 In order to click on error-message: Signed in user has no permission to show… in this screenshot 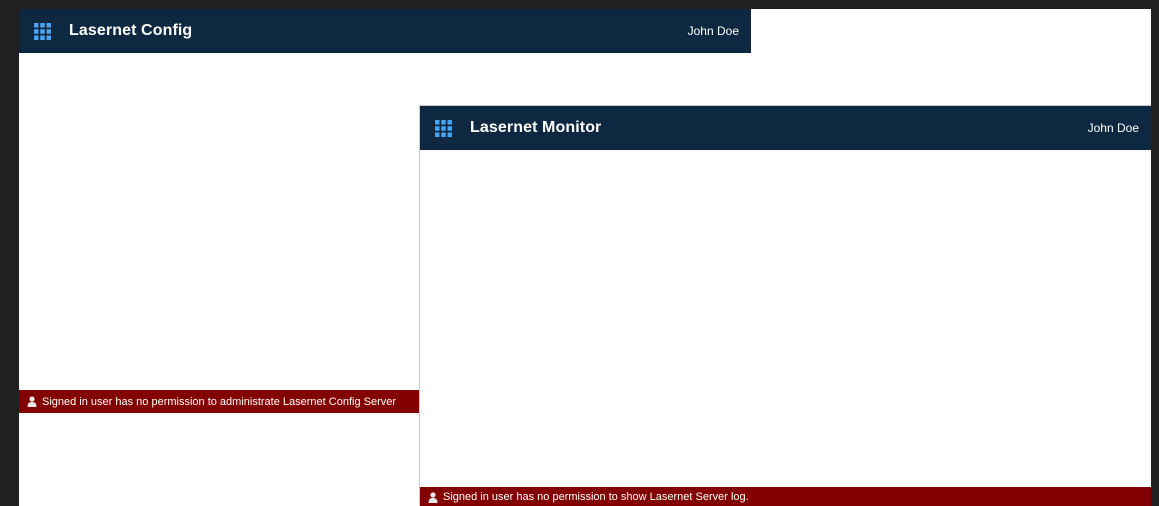, I will do `click(596, 497)`.